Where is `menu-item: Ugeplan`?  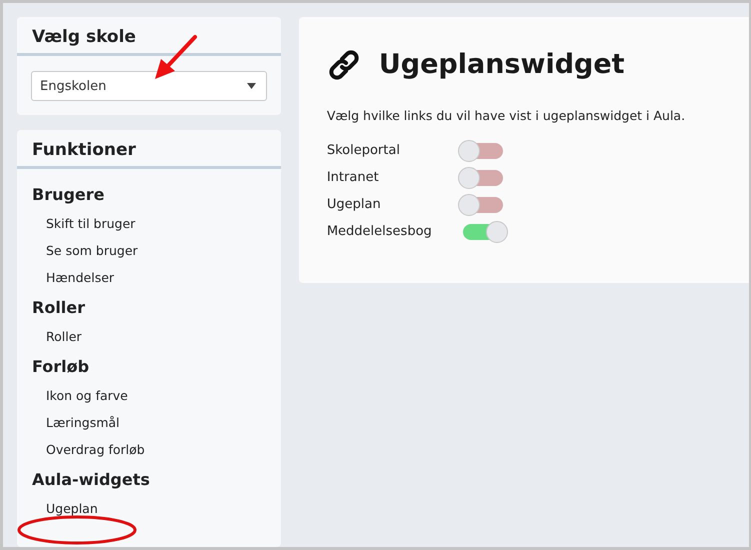
menu-item: Ugeplan is located at coordinates (149, 513).